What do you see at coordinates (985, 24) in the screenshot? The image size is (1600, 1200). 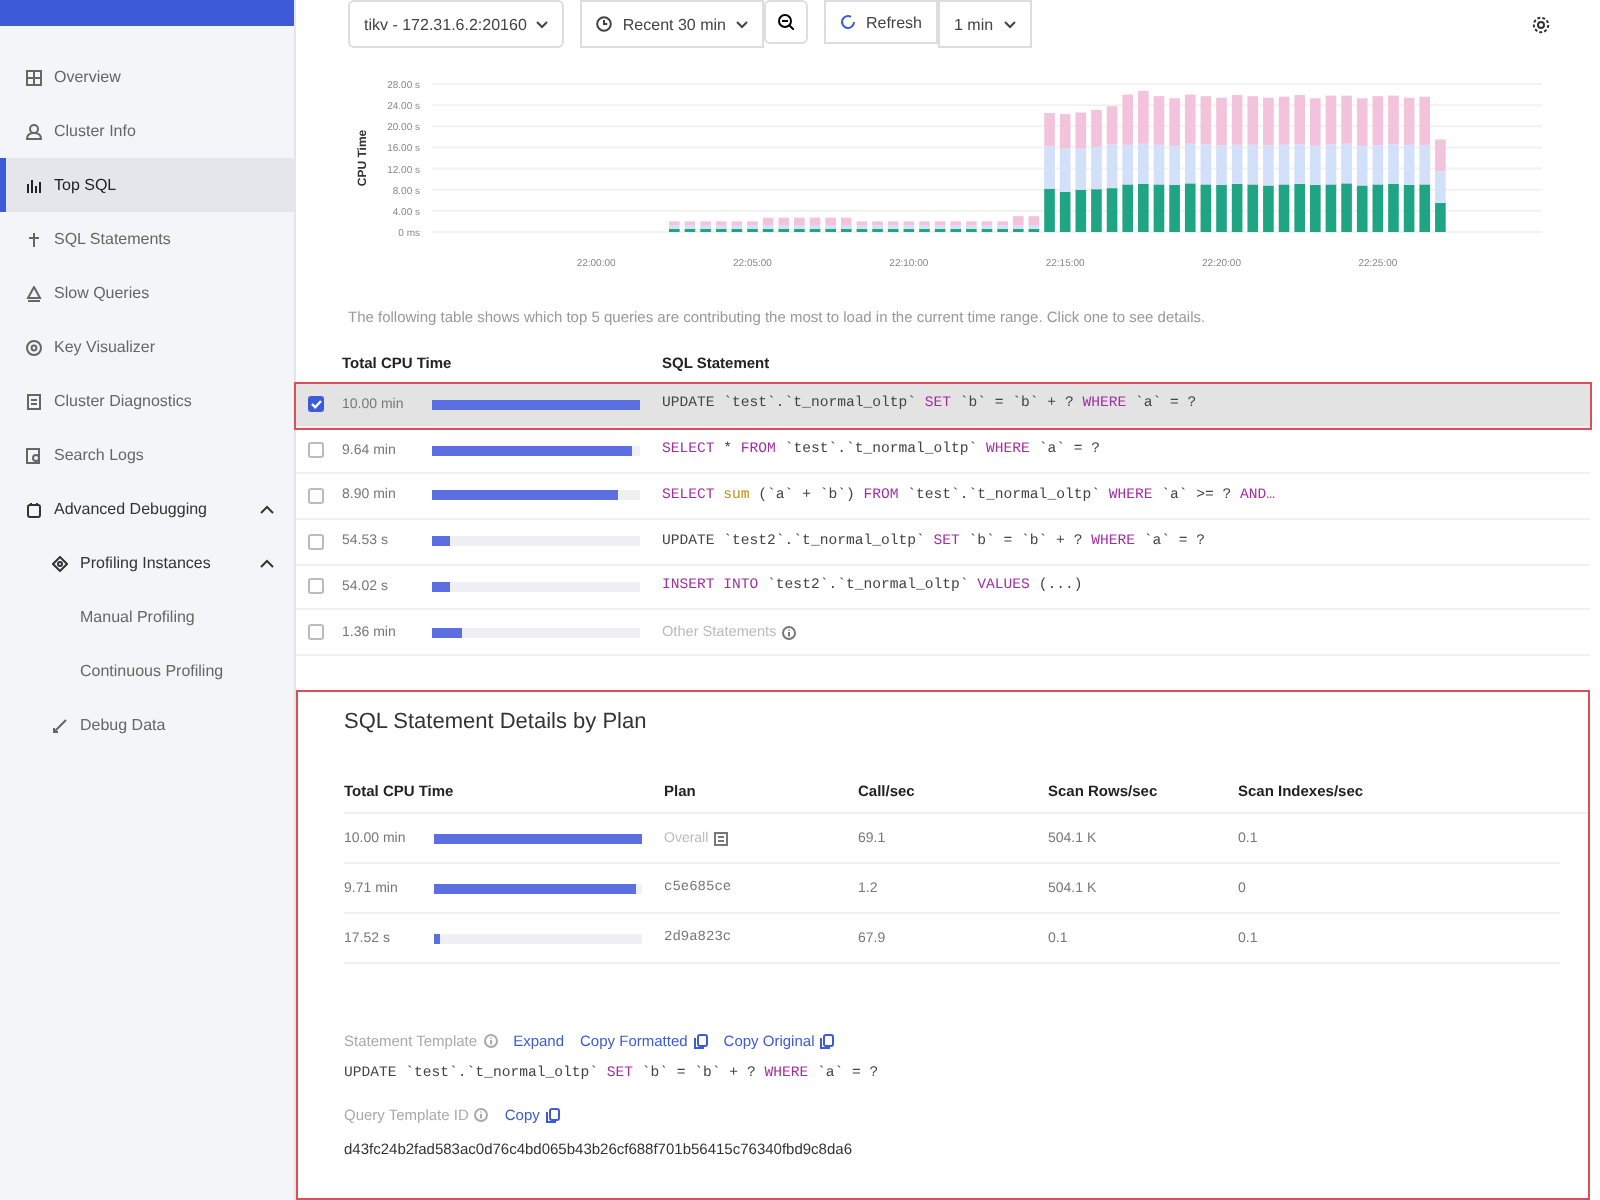 I see `interval-select: 1 min` at bounding box center [985, 24].